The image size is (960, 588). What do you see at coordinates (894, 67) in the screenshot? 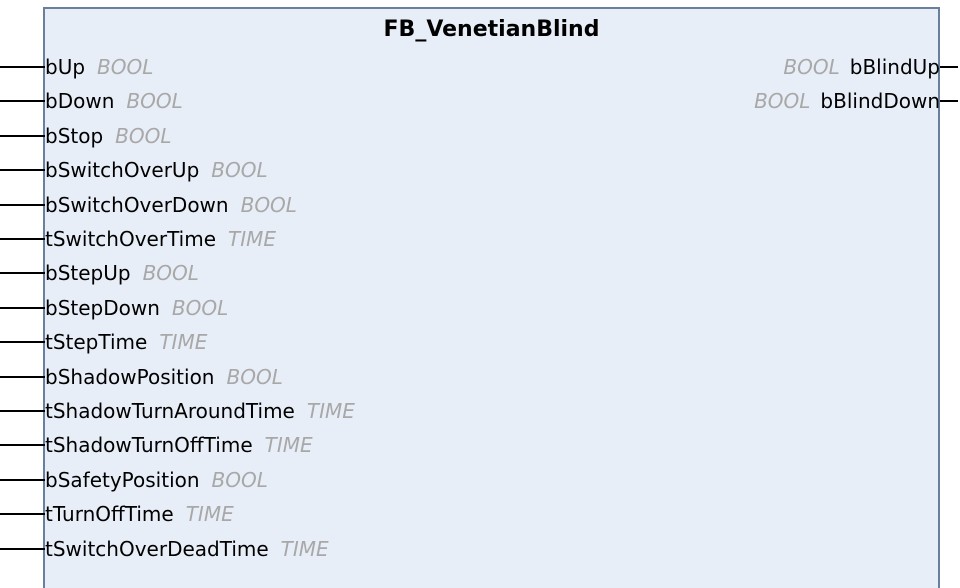
I see `output-pin-name: bBlindUp` at bounding box center [894, 67].